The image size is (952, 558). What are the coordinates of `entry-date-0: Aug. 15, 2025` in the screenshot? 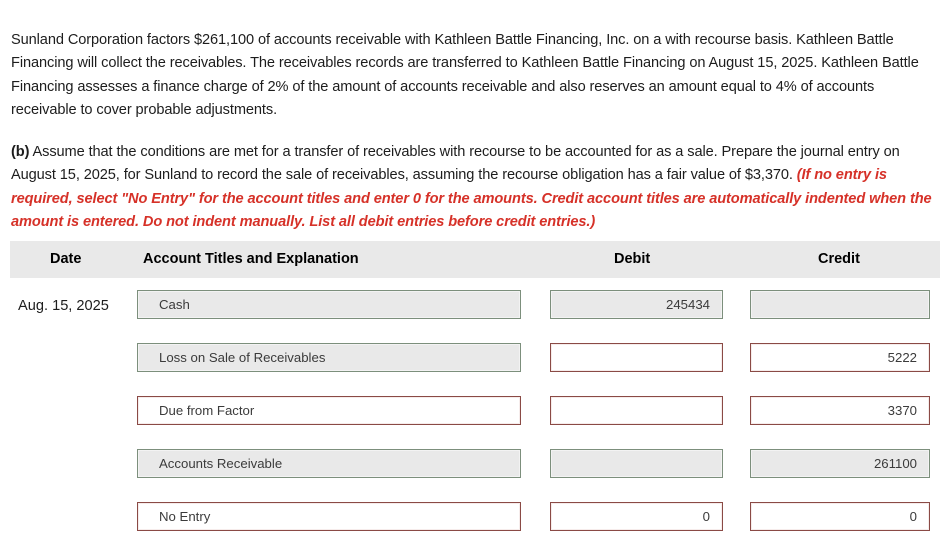 It's located at (63, 306).